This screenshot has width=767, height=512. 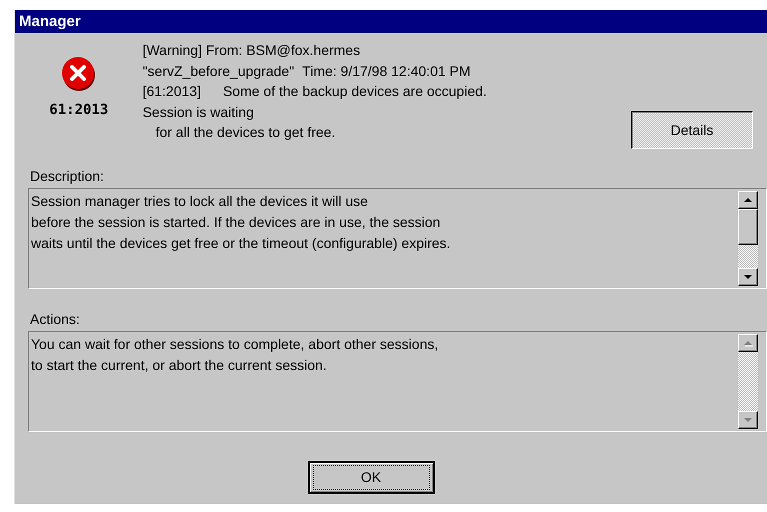 What do you see at coordinates (391, 21) in the screenshot?
I see `window-title: Manager` at bounding box center [391, 21].